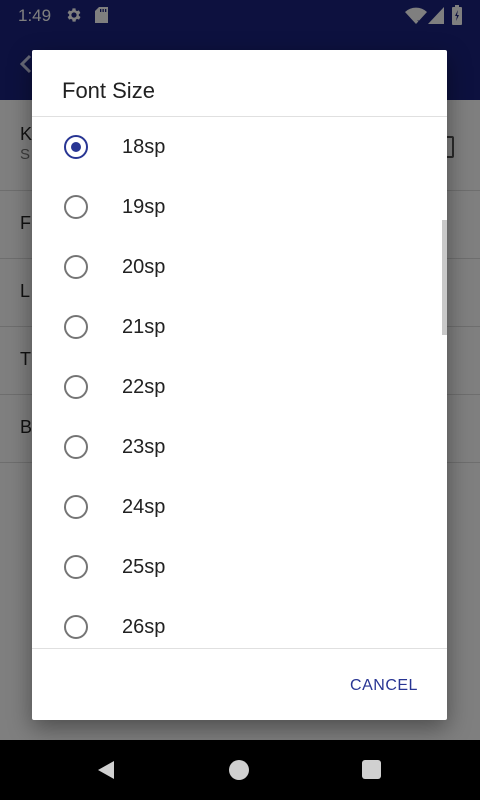 This screenshot has height=800, width=480. What do you see at coordinates (106, 770) in the screenshot?
I see `back-icon` at bounding box center [106, 770].